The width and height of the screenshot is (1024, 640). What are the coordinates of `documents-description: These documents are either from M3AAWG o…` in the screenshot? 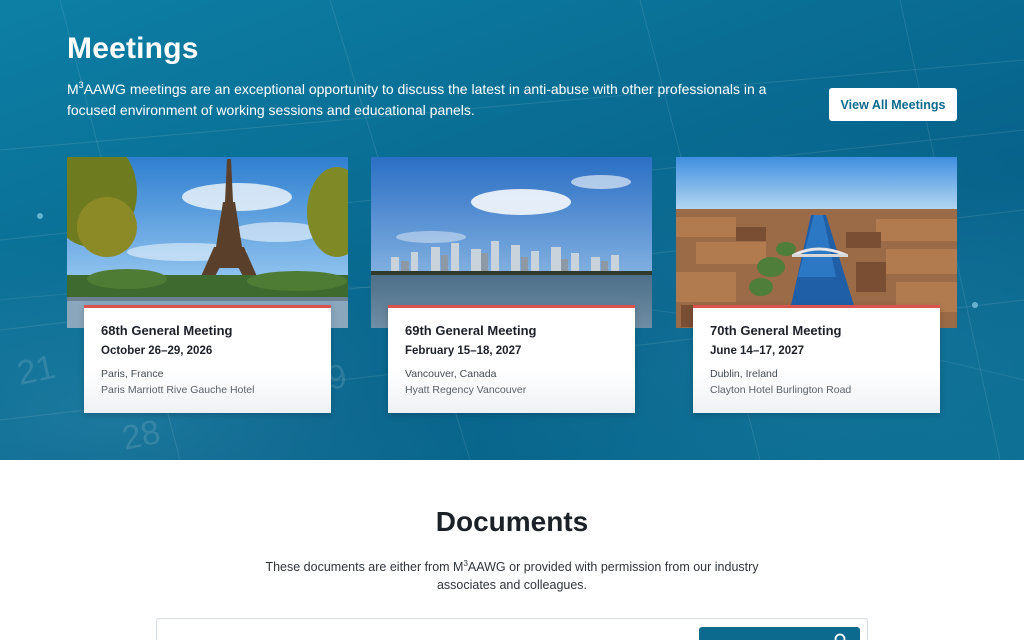 It's located at (512, 576).